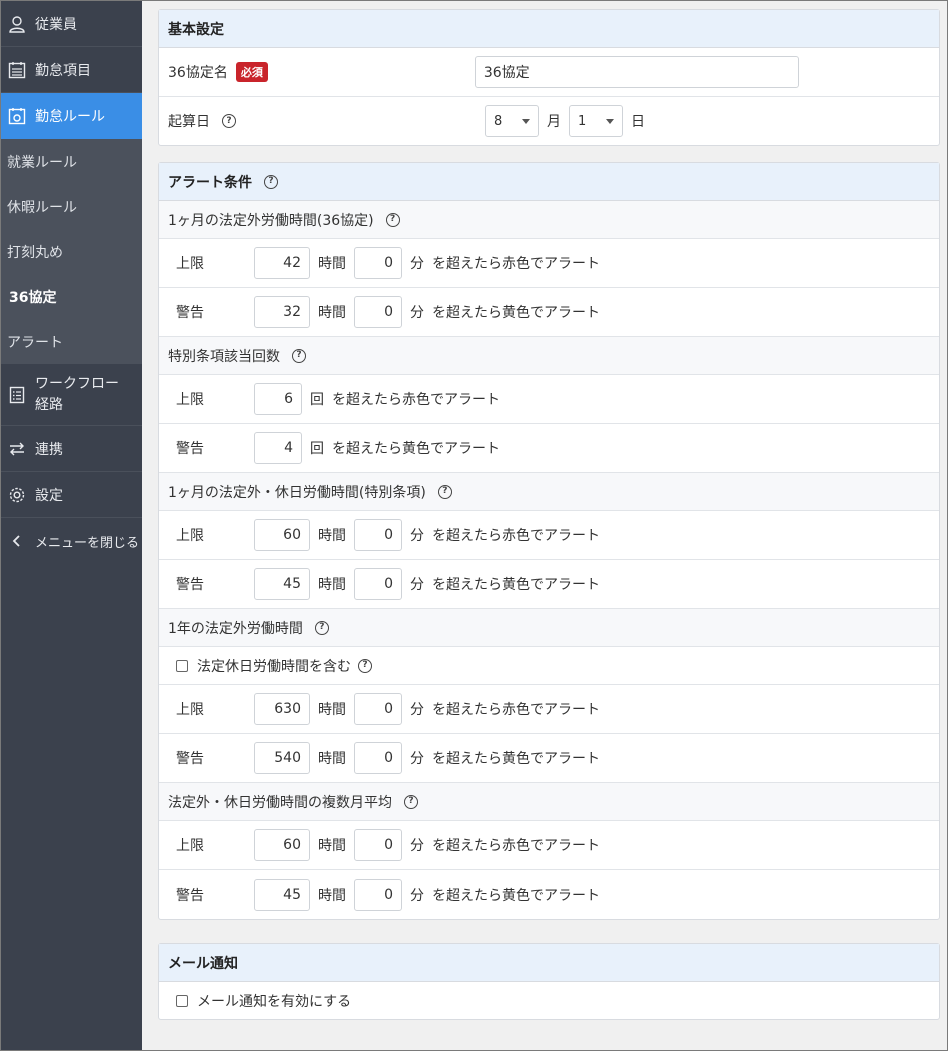 The width and height of the screenshot is (948, 1051). What do you see at coordinates (549, 981) in the screenshot?
I see `mail-notification-panel: メール通知 メール通知を有効にする` at bounding box center [549, 981].